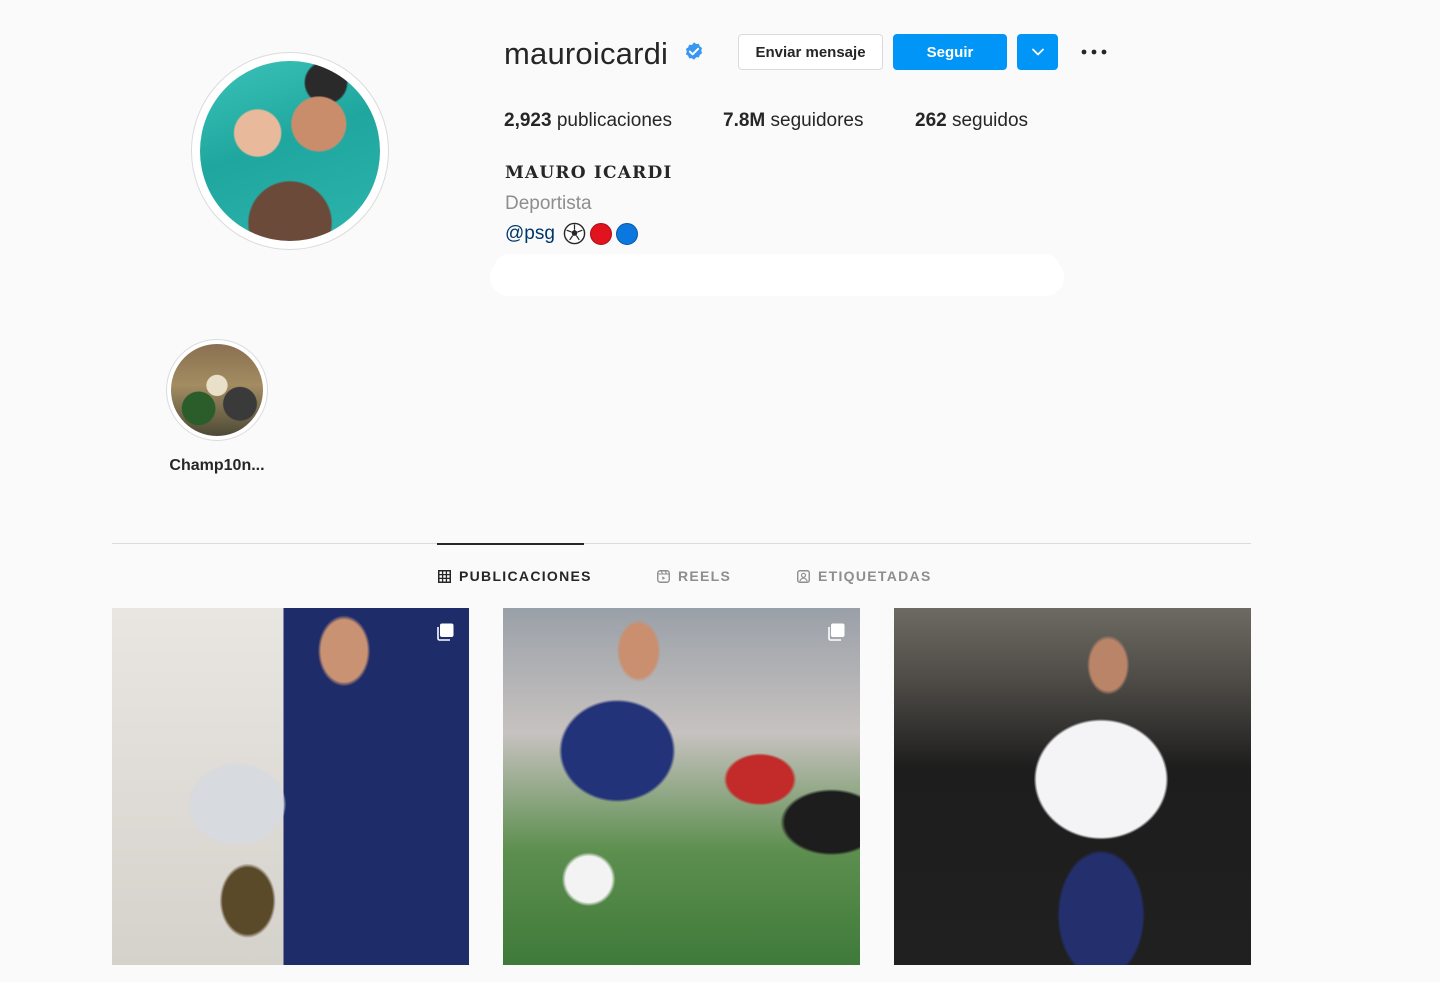 This screenshot has width=1440, height=982. I want to click on story-highlight, so click(217, 390).